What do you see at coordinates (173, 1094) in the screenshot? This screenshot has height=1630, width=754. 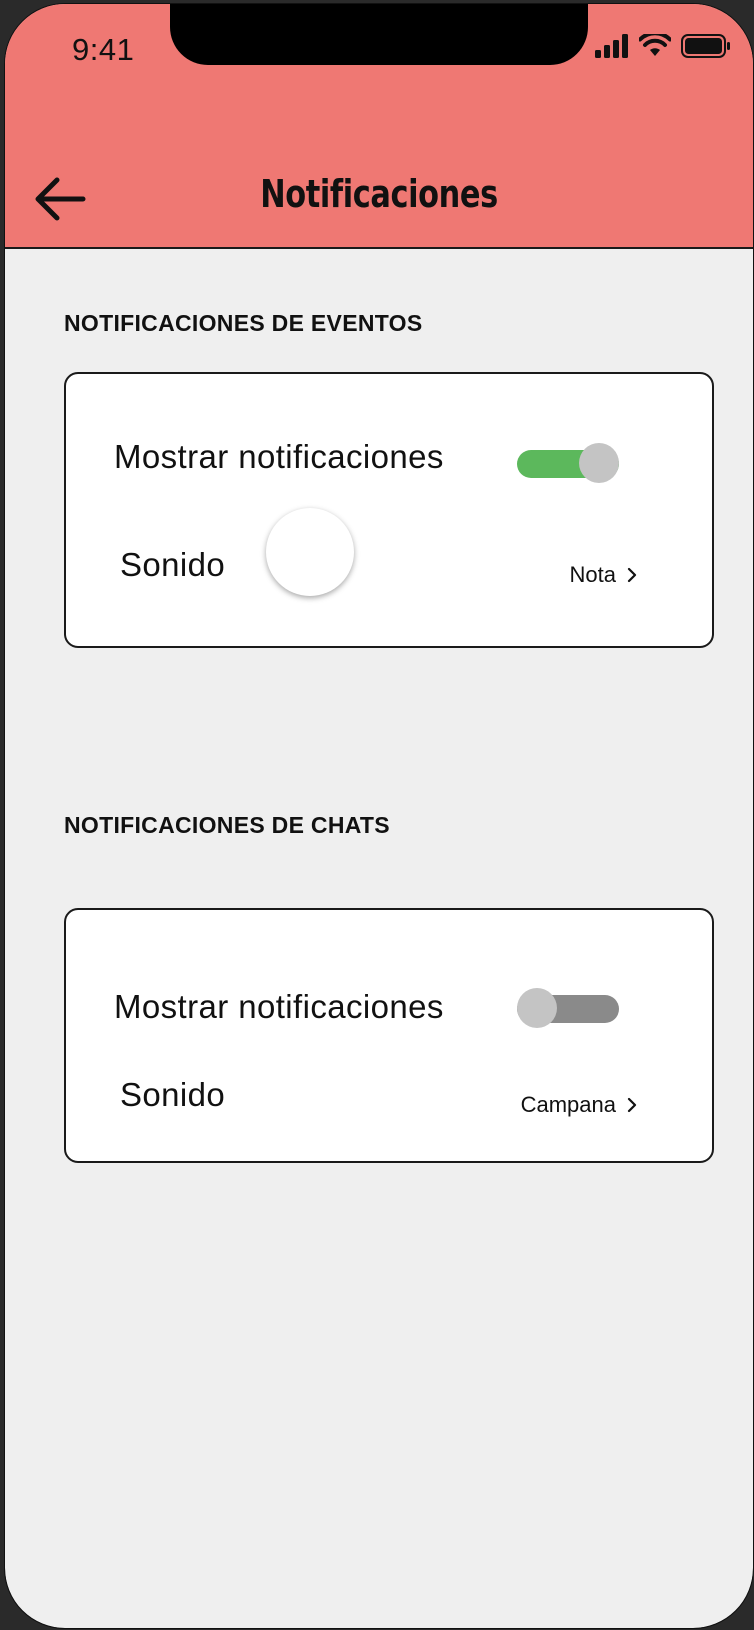 I see `chats-sound-label: Sonido` at bounding box center [173, 1094].